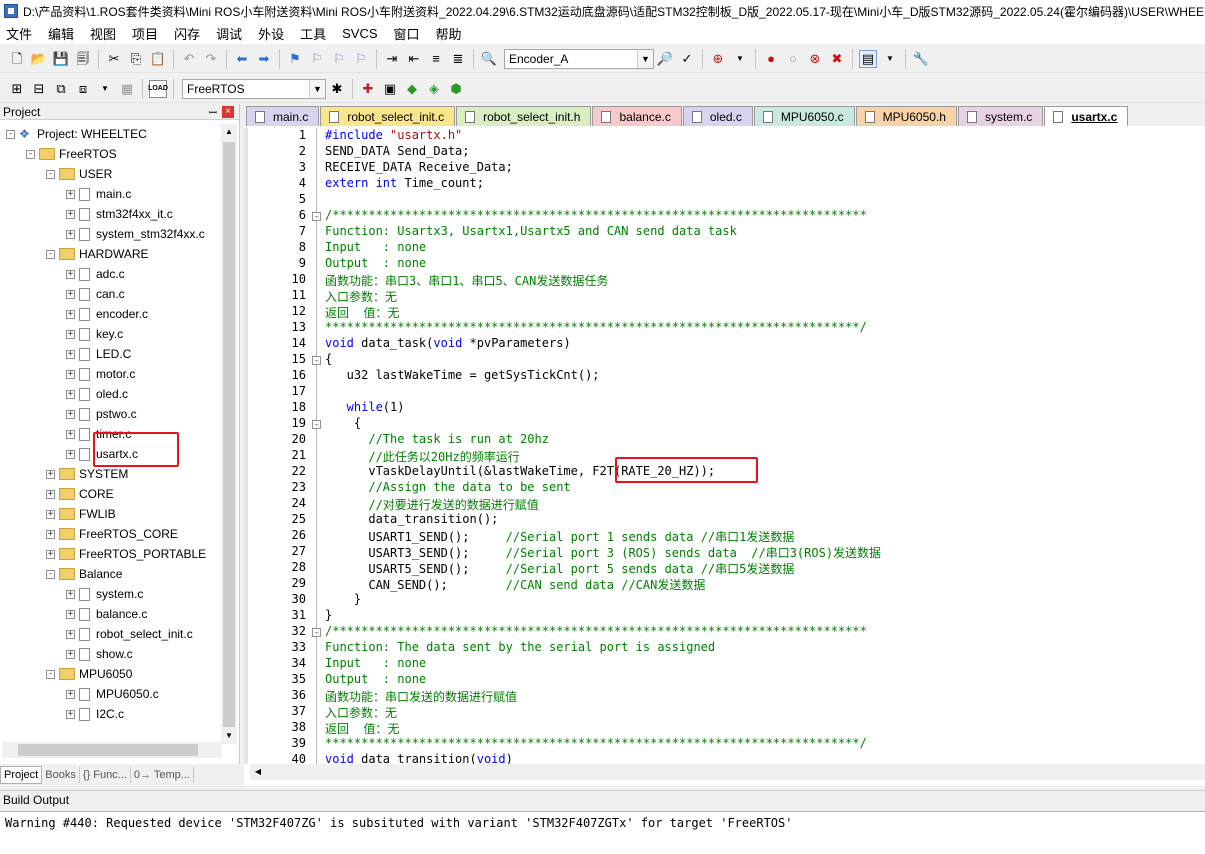 The height and width of the screenshot is (854, 1205). What do you see at coordinates (448, 343) in the screenshot?
I see `code-line: void data_task(void *pvParameters)` at bounding box center [448, 343].